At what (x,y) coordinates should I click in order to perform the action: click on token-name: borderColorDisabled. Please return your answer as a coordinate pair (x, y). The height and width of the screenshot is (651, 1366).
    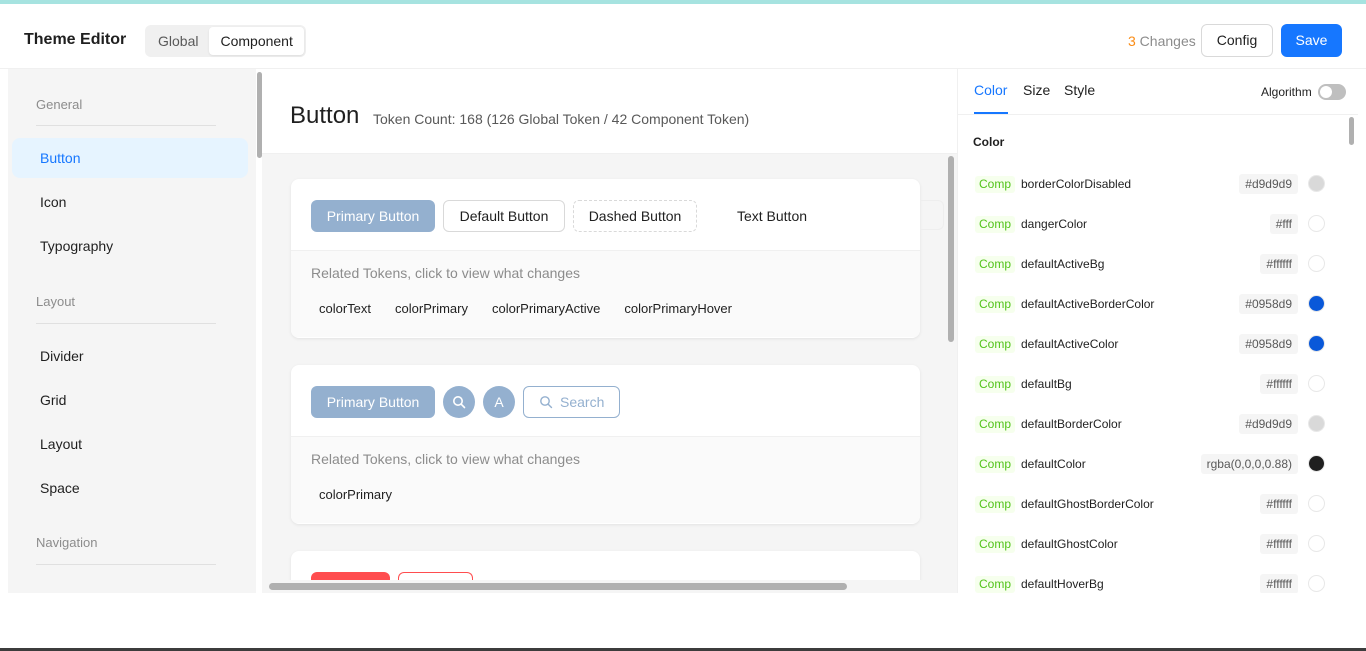
    Looking at the image, I should click on (1076, 184).